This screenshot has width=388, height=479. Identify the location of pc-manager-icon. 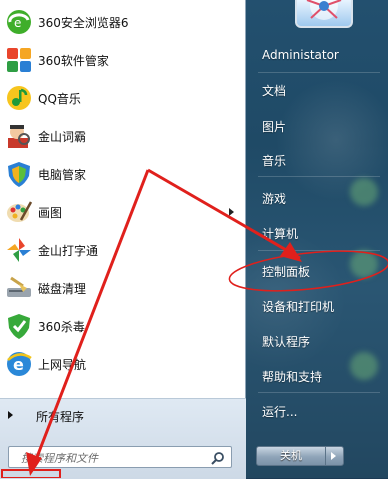
(19, 174).